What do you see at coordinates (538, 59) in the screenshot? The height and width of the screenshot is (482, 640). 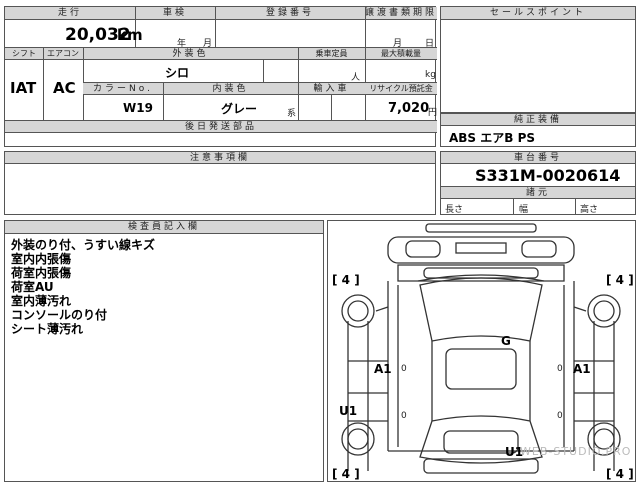 I see `sales-point-box: セールスポイント` at bounding box center [538, 59].